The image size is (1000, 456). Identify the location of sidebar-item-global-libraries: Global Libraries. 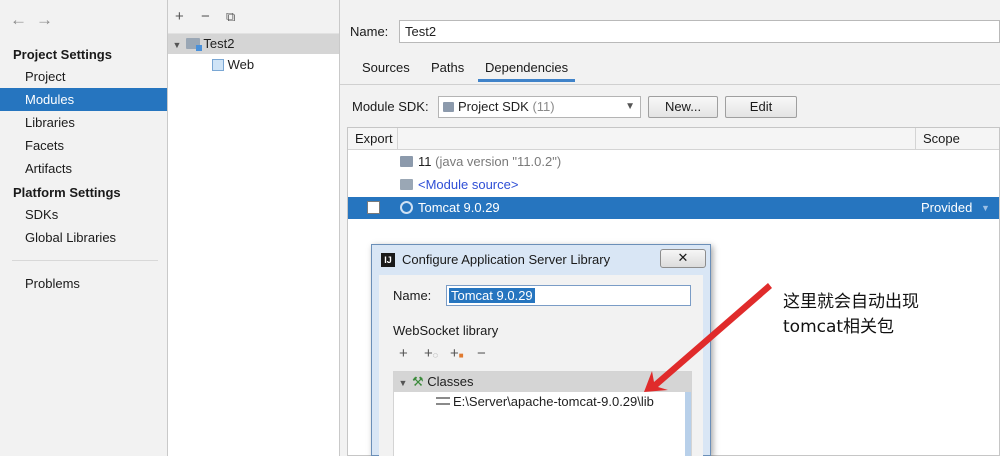
(83, 237).